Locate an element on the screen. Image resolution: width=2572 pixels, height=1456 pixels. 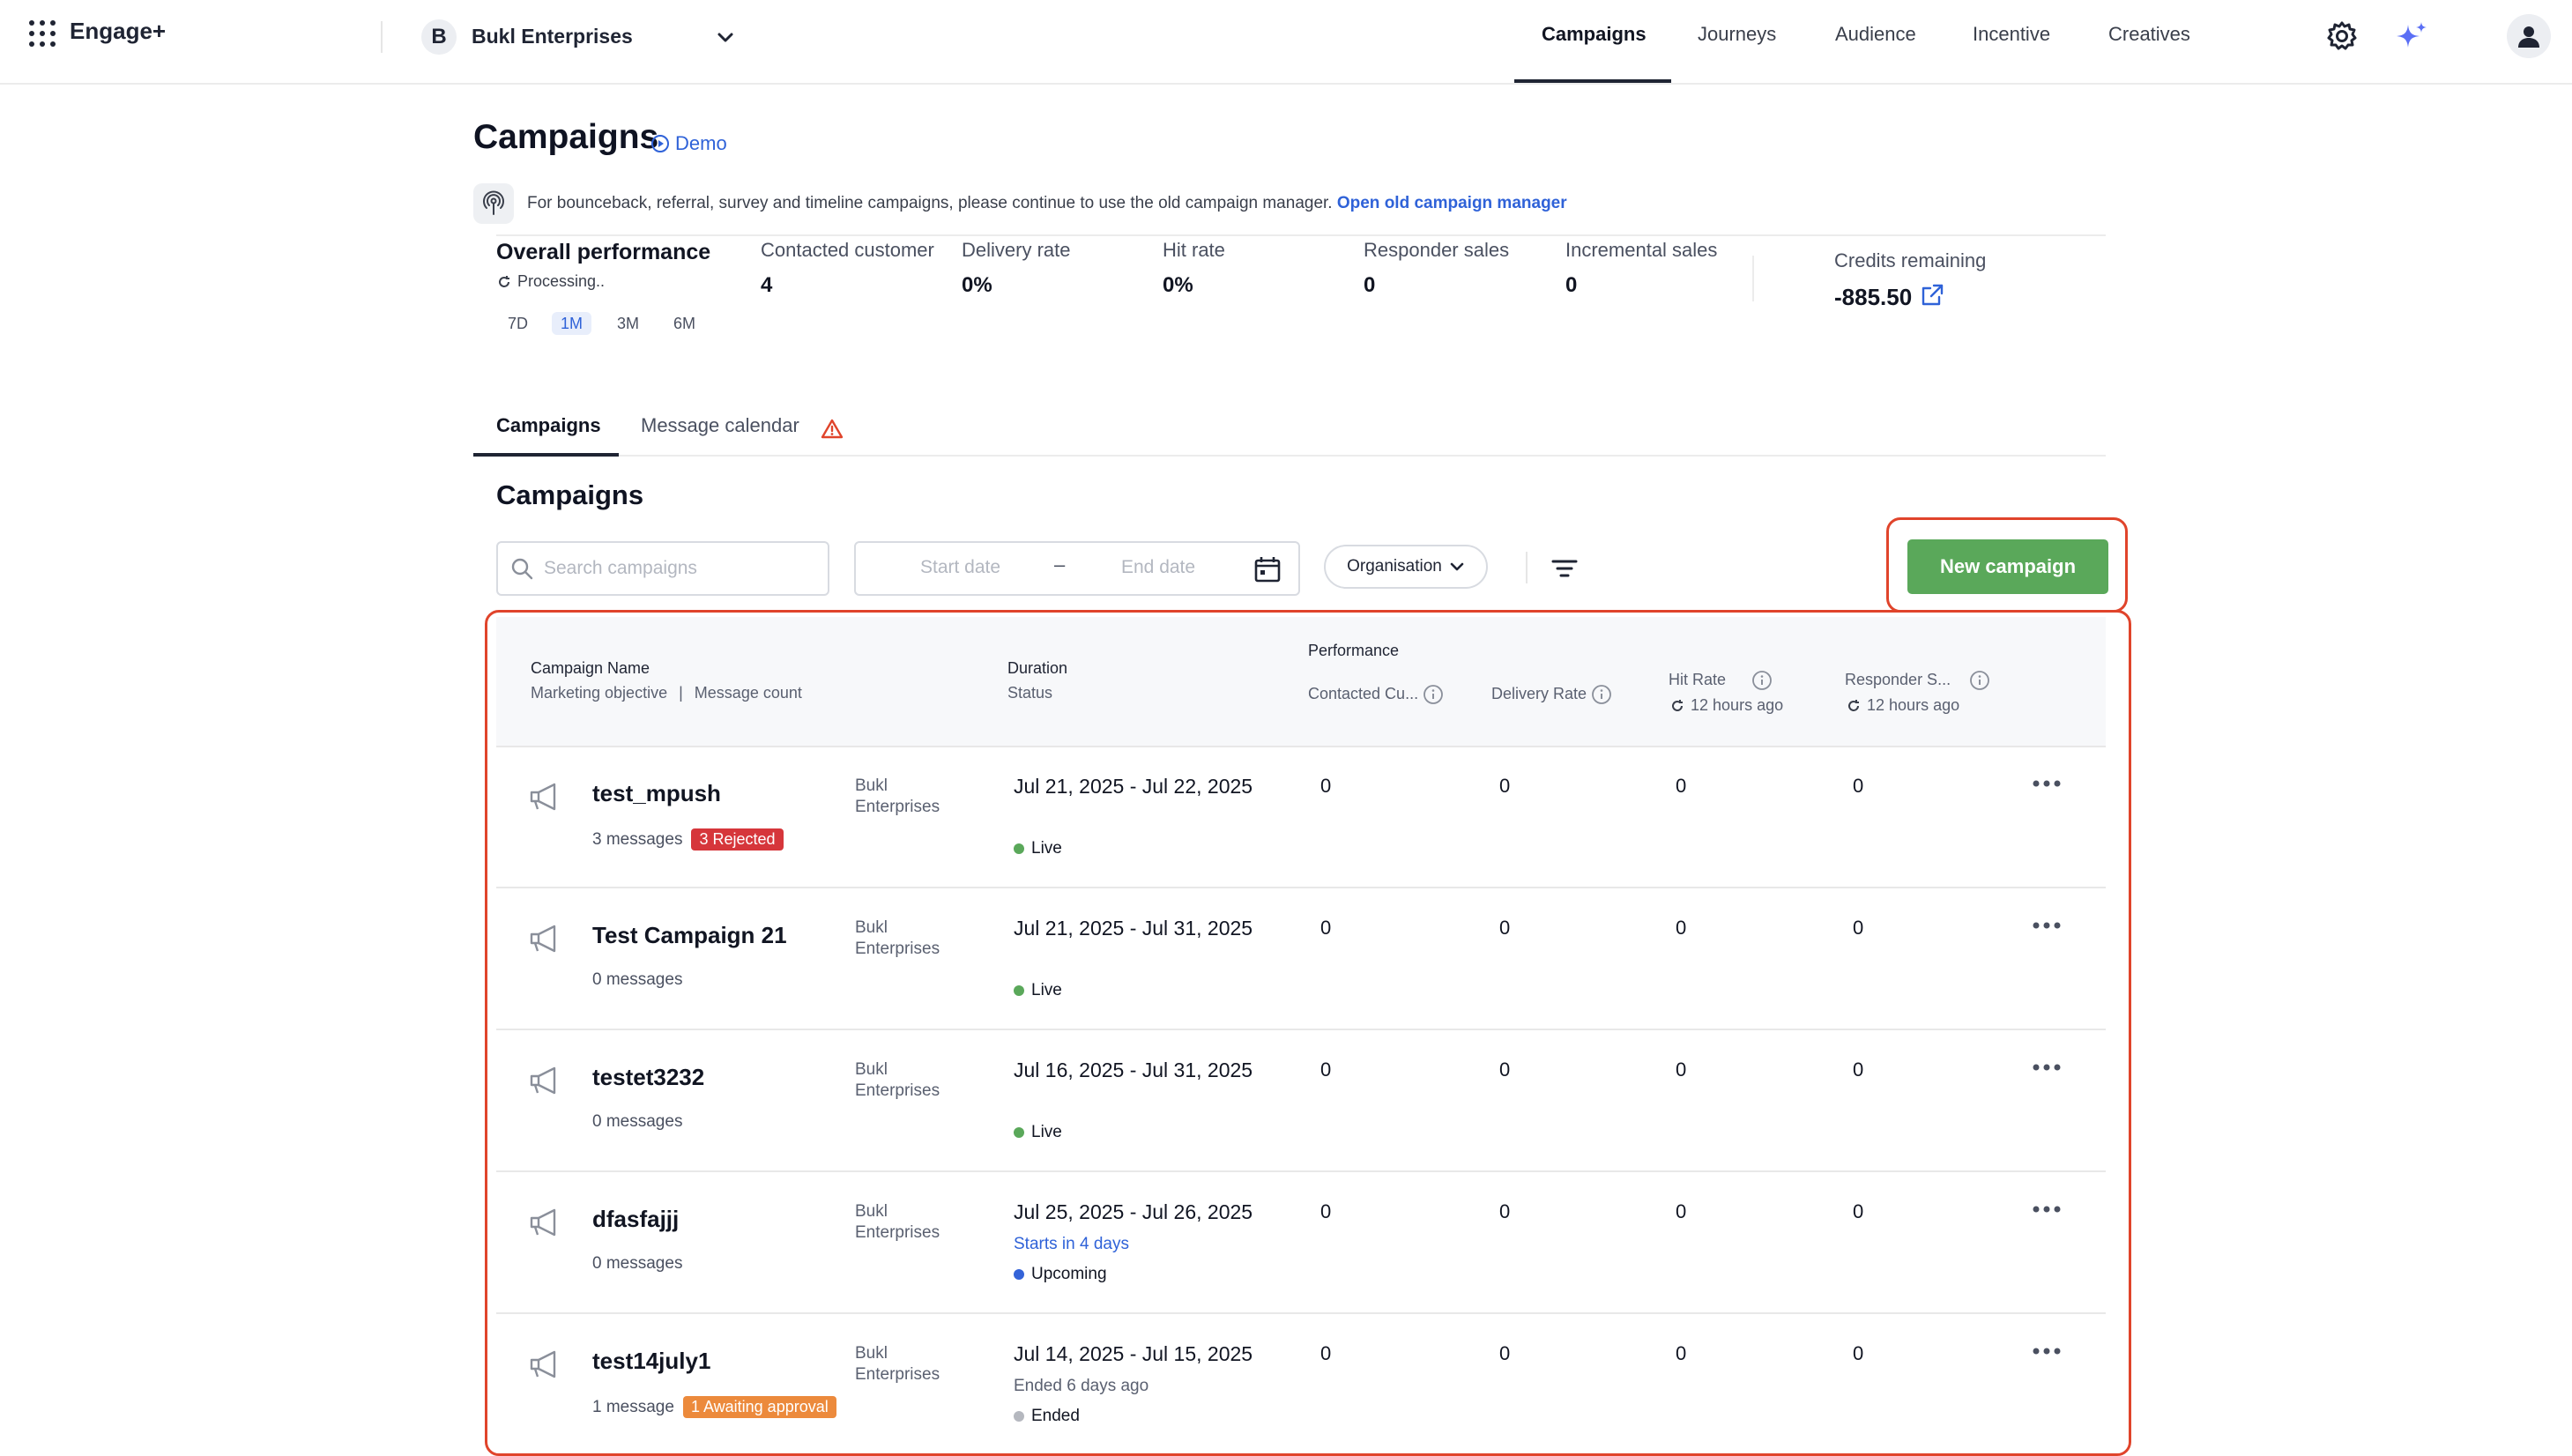
broadcast-icon is located at coordinates (493, 203).